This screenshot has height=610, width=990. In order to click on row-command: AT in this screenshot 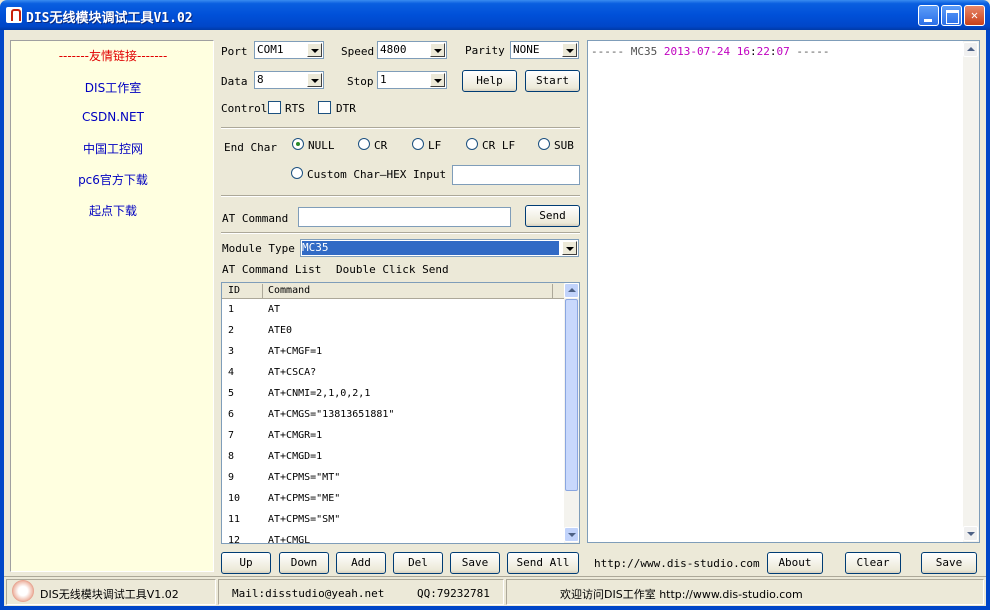, I will do `click(274, 309)`.